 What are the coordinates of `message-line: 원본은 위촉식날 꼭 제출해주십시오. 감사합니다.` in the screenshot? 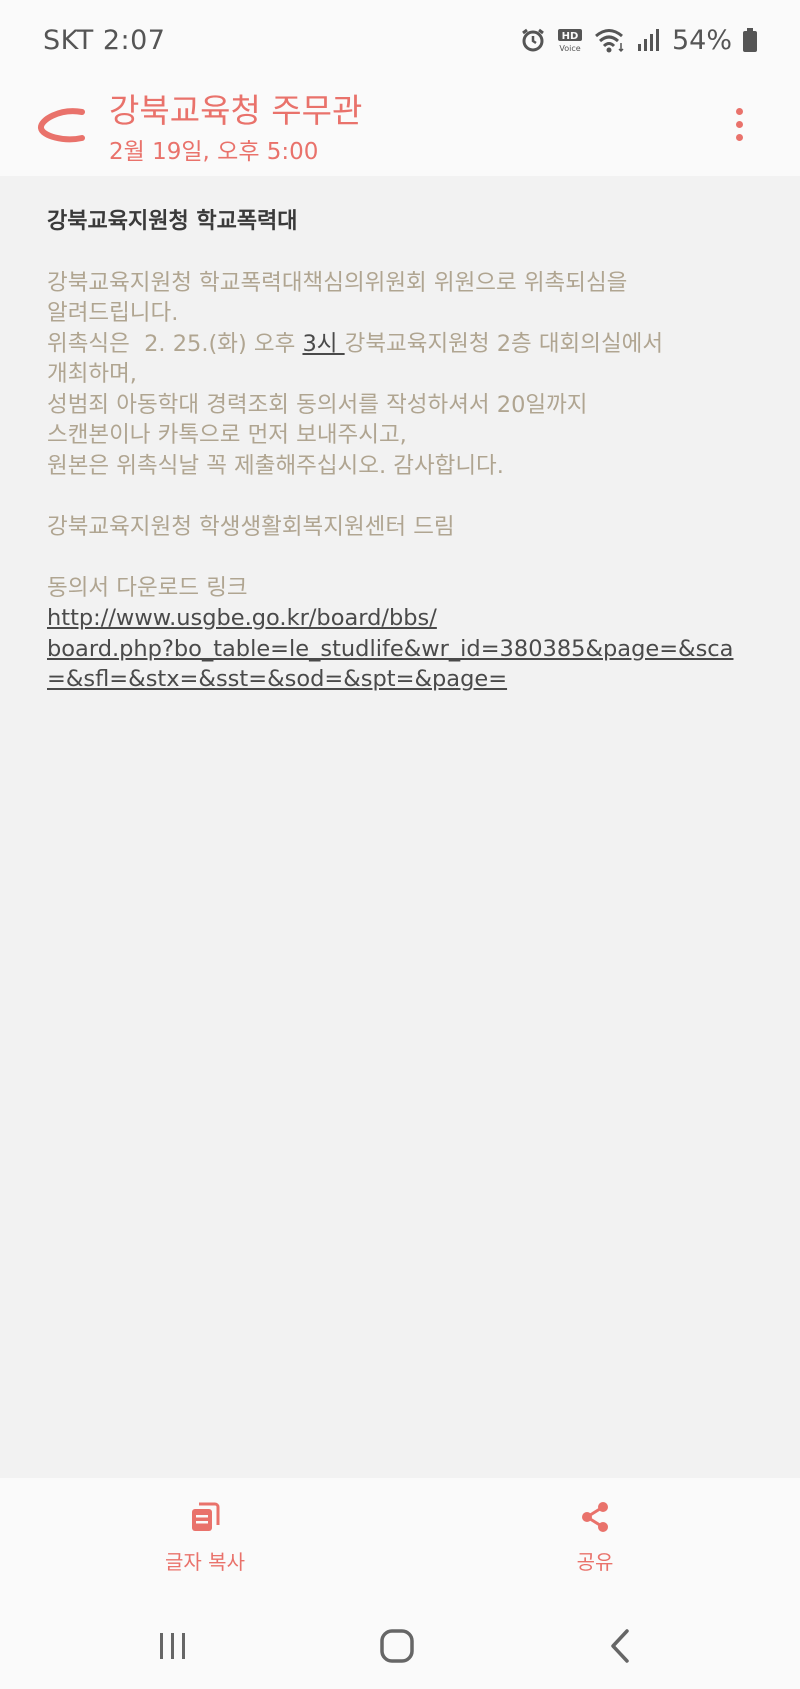 It's located at (275, 465).